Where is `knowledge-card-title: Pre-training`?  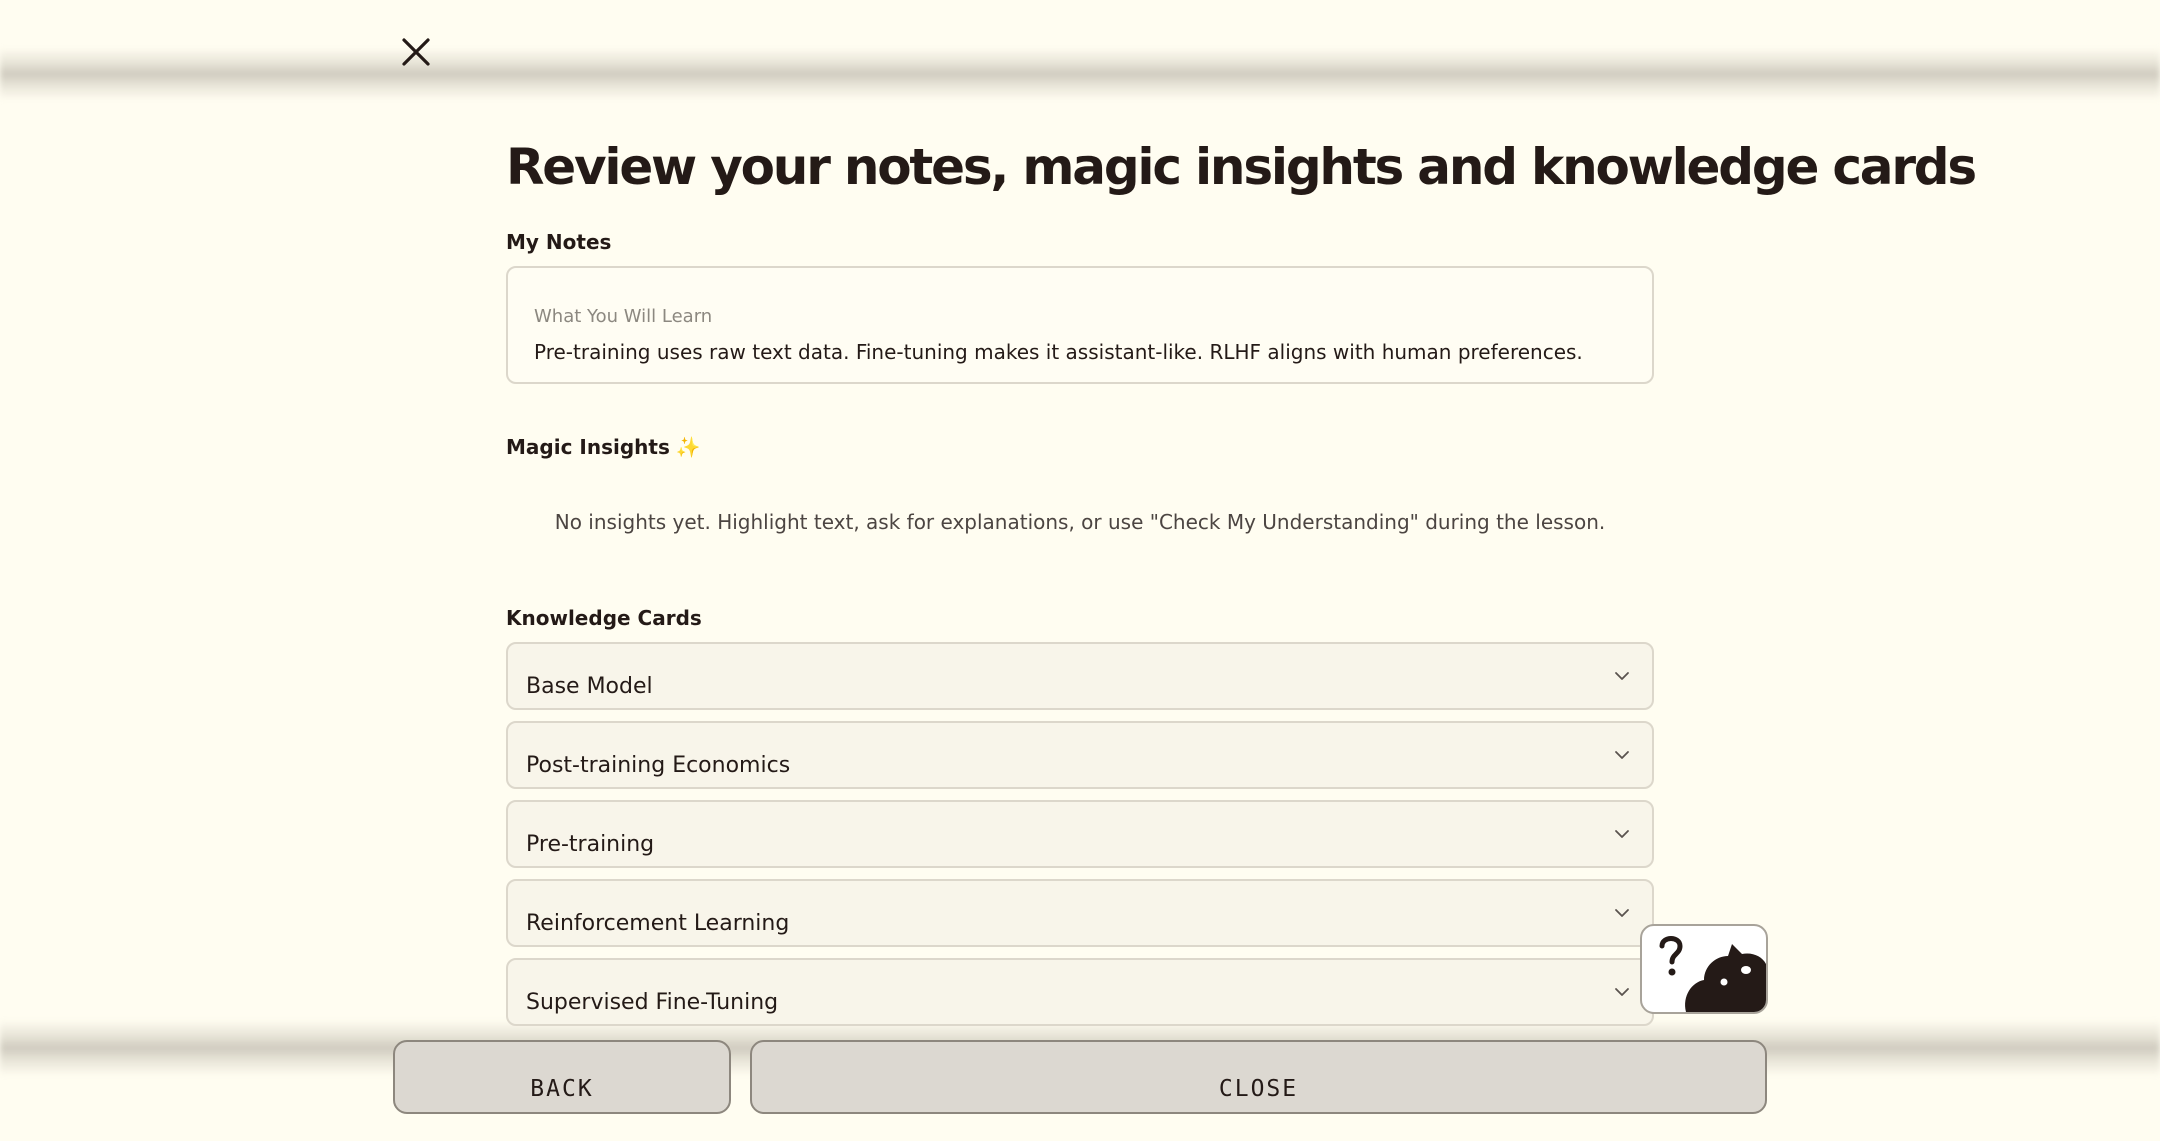 knowledge-card-title: Pre-training is located at coordinates (590, 844).